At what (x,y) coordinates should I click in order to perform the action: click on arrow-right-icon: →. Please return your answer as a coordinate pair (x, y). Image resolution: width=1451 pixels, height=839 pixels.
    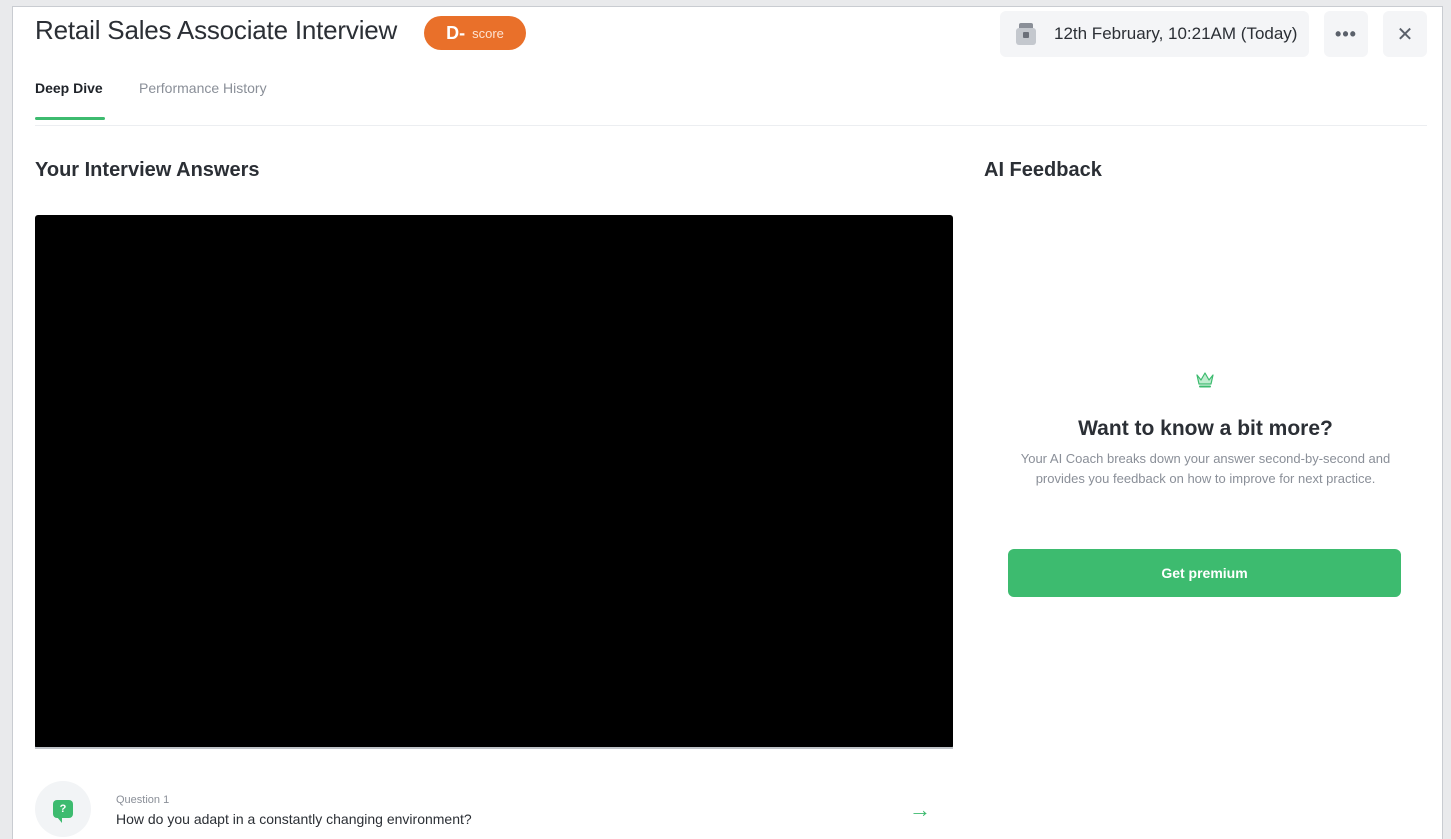
    Looking at the image, I should click on (920, 810).